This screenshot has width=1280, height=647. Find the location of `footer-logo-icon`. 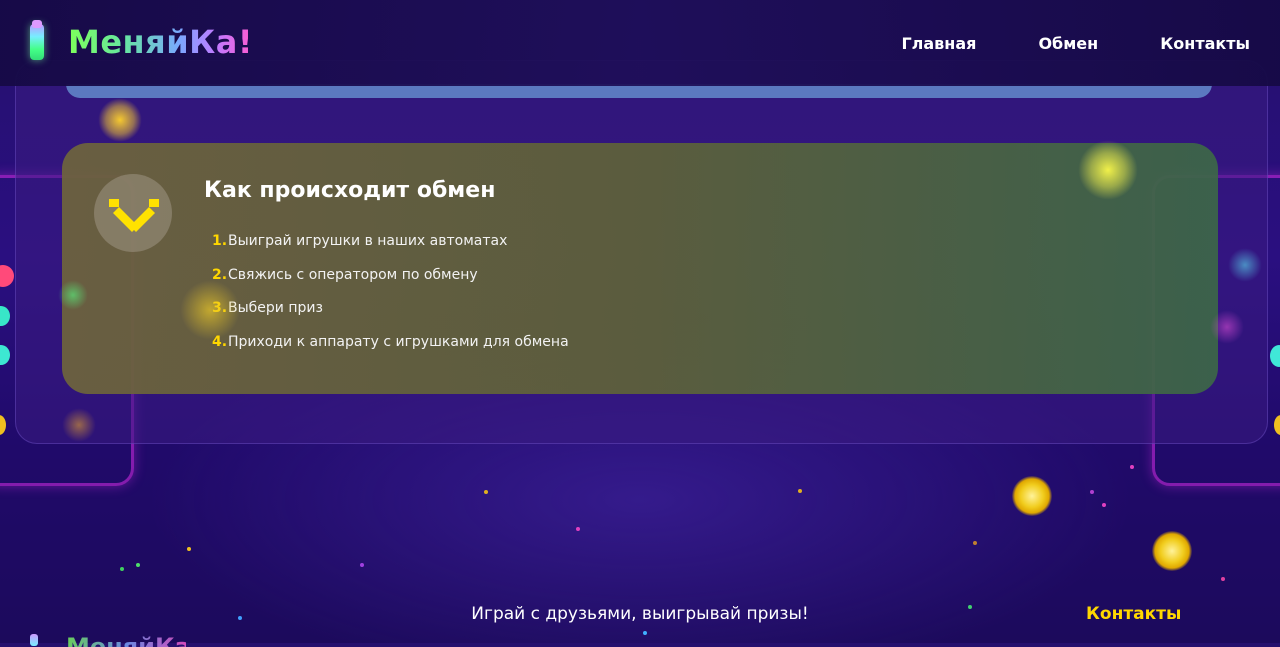

footer-logo-icon is located at coordinates (34, 640).